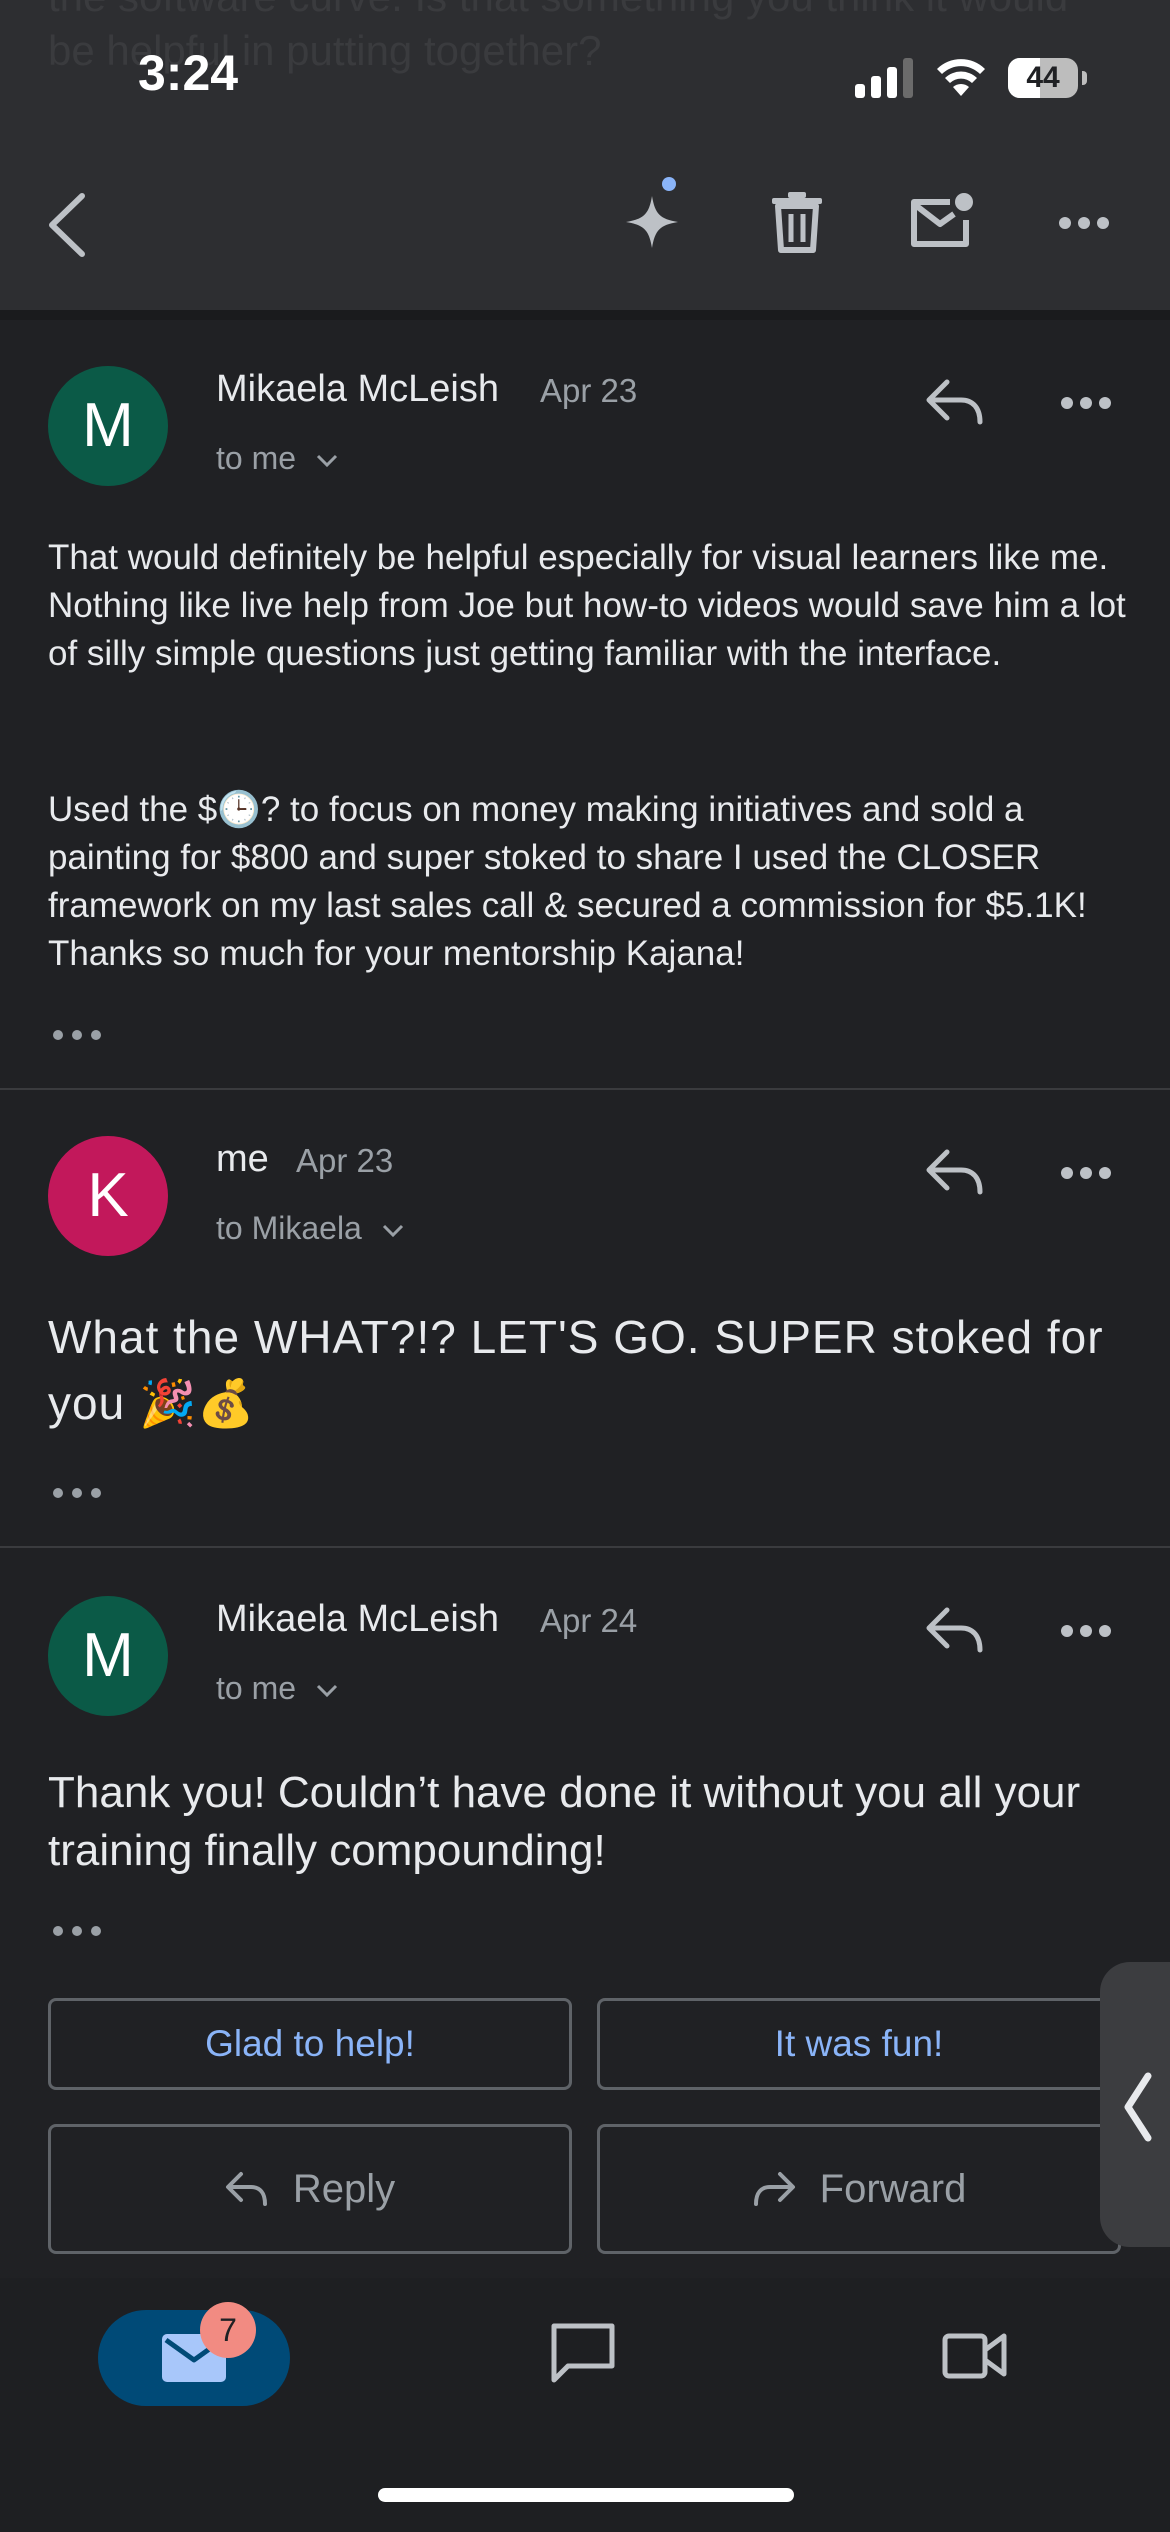 The width and height of the screenshot is (1170, 2532). Describe the element at coordinates (188, 73) in the screenshot. I see `status-time: 3:24` at that location.